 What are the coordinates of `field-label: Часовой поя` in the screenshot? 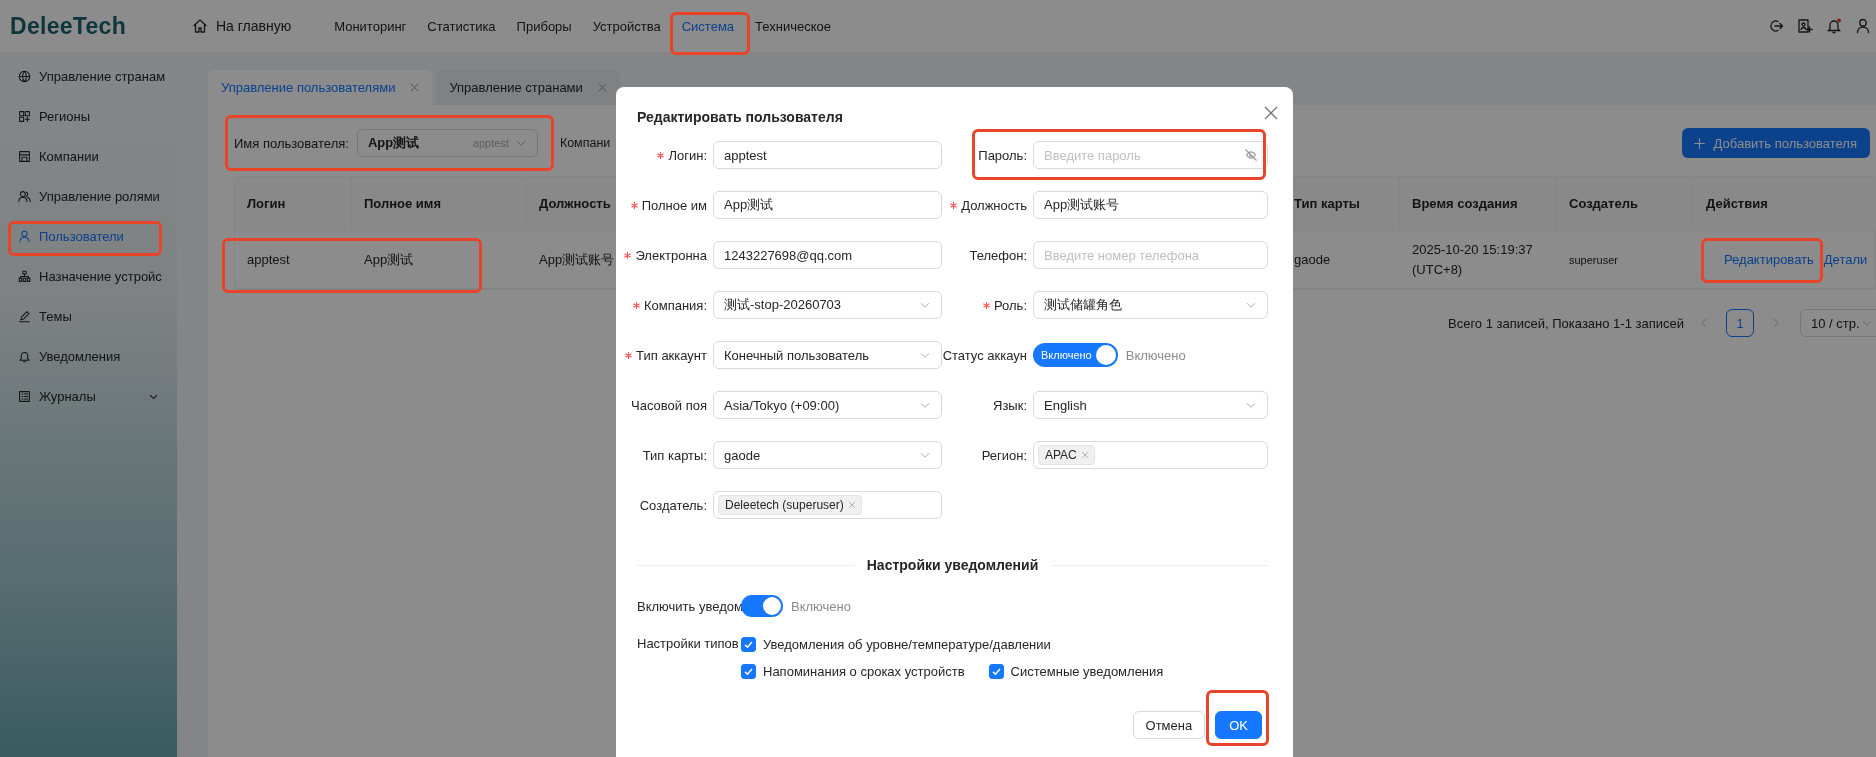 It's located at (669, 405).